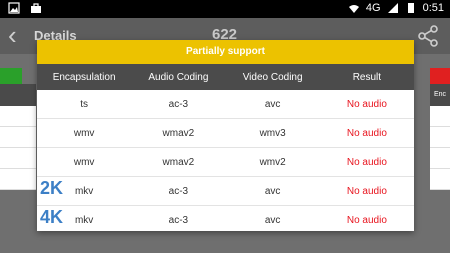  Describe the element at coordinates (225, 191) in the screenshot. I see `table-row: 2K mkv ac-3 avc No audio` at that location.